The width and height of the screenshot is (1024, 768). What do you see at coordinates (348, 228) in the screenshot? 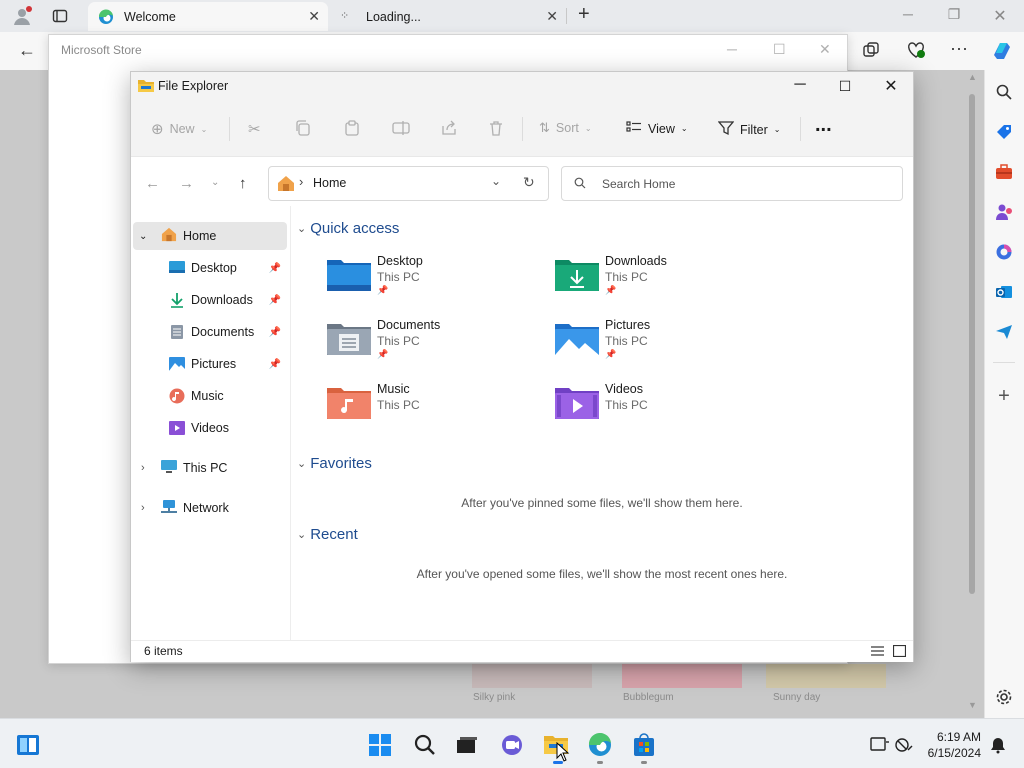
I see `quick-access-header: ⌄ Quick access` at bounding box center [348, 228].